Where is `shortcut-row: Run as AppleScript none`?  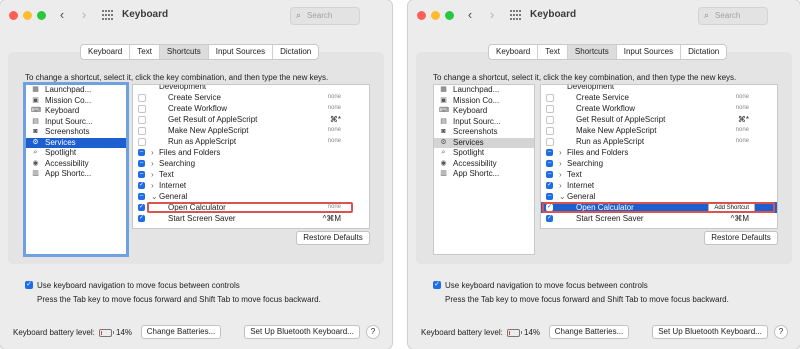 shortcut-row: Run as AppleScript none is located at coordinates (659, 141).